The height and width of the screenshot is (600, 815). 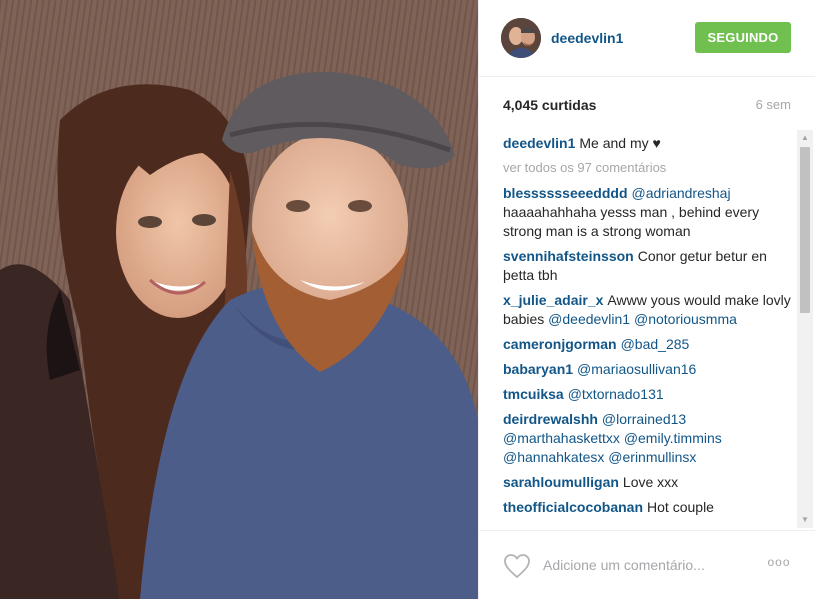 I want to click on following-button: SEGUINDO, so click(x=743, y=37).